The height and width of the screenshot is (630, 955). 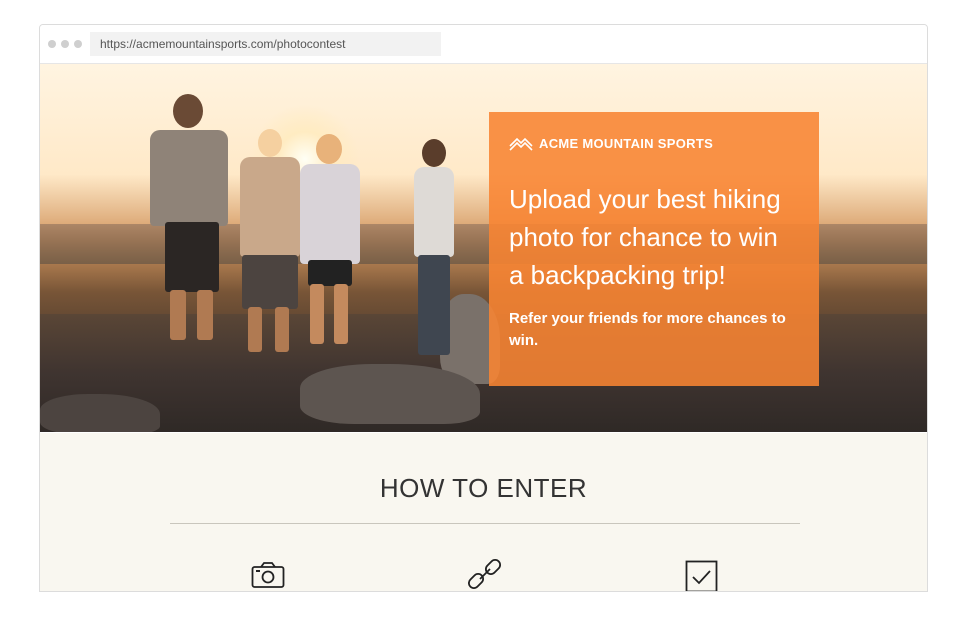 I want to click on section-divider, so click(x=485, y=523).